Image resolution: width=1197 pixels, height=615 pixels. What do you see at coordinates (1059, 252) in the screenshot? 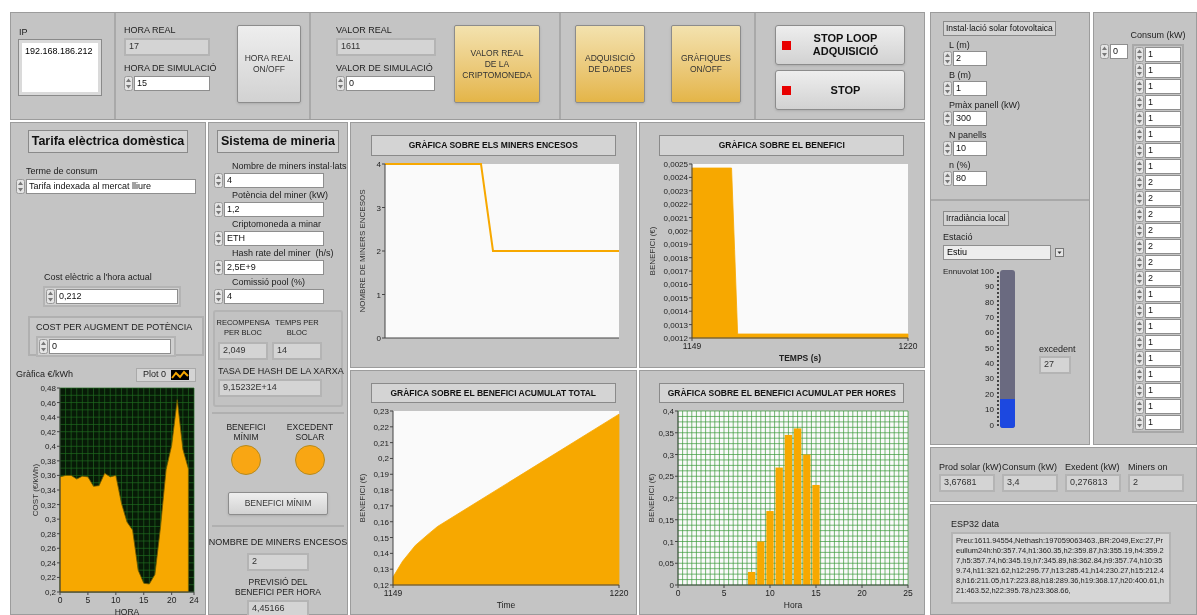
I see `dropdown-icon` at bounding box center [1059, 252].